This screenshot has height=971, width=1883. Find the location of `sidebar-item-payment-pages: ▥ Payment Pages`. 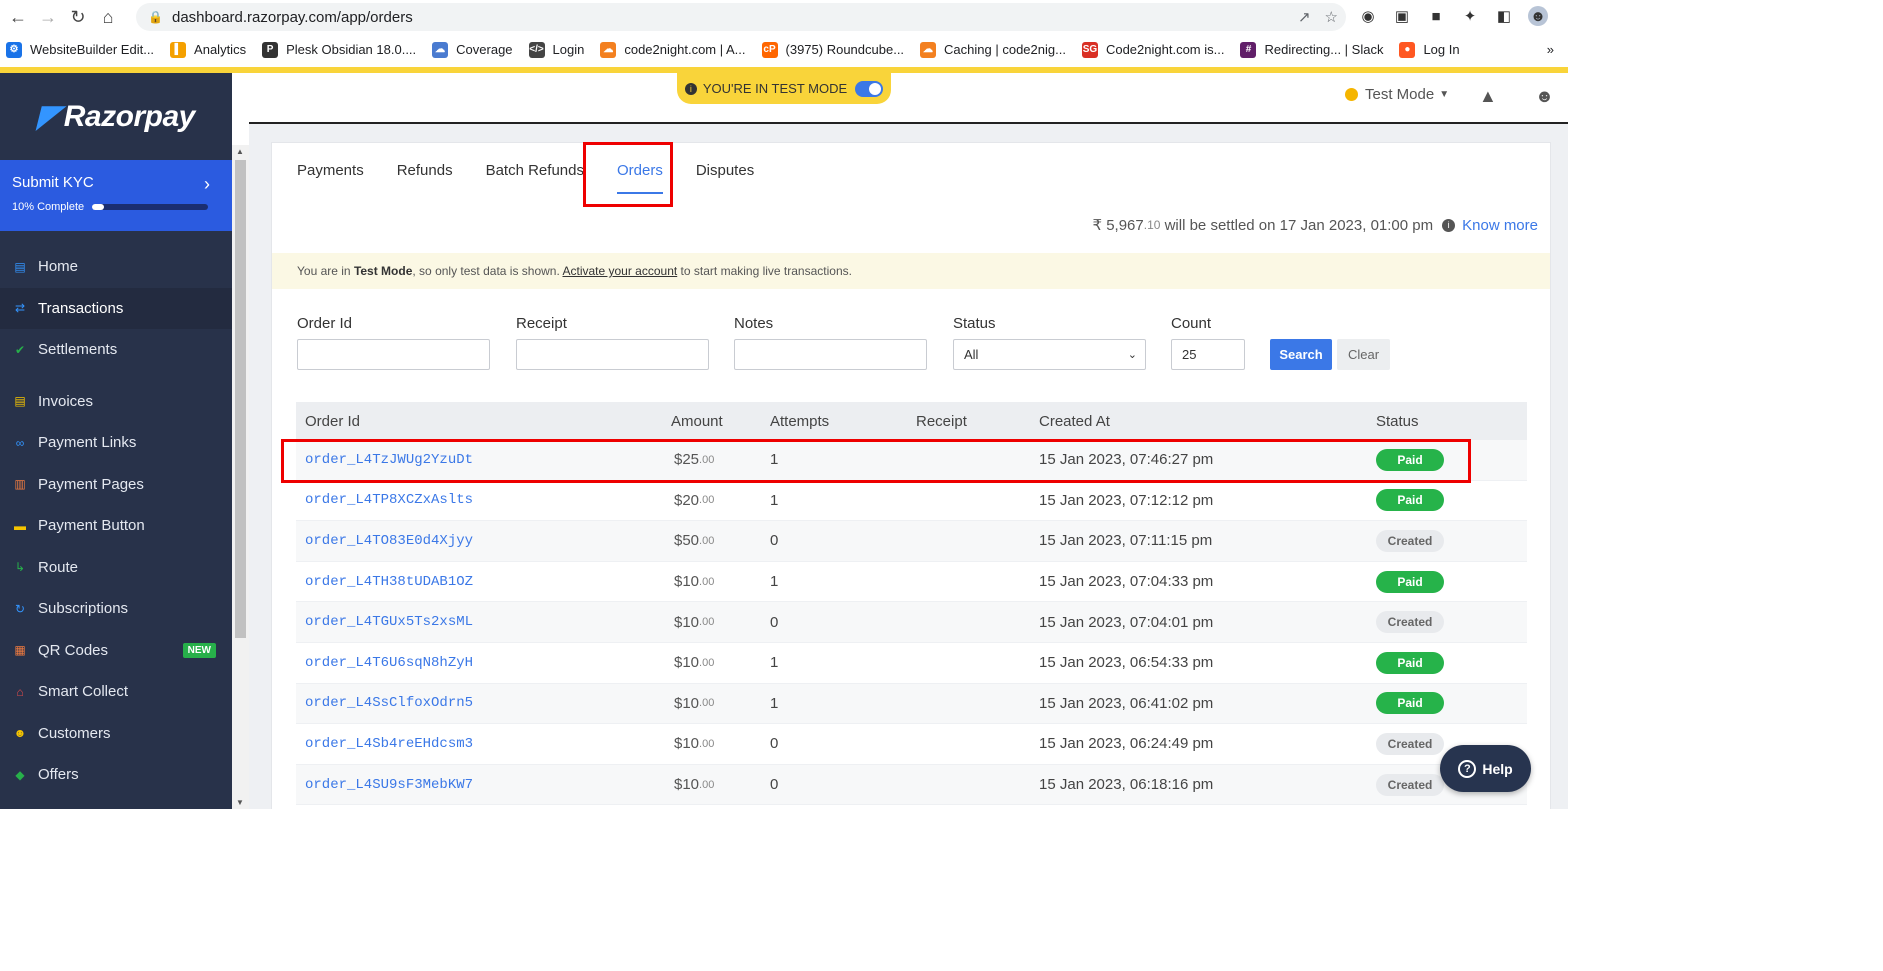

sidebar-item-payment-pages: ▥ Payment Pages is located at coordinates (116, 485).